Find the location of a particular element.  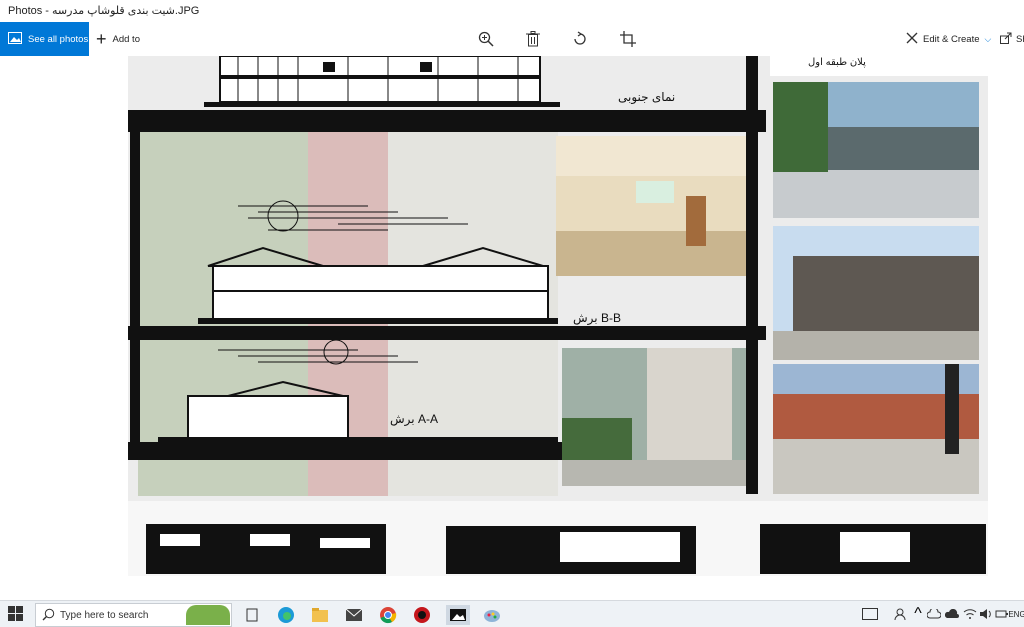

rotate-button is located at coordinates (580, 39).